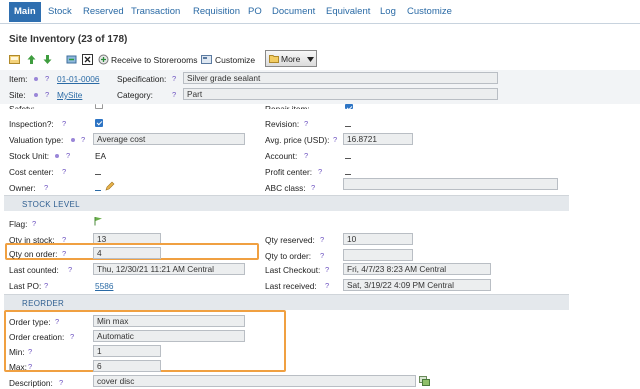  I want to click on revision-empty, so click(348, 126).